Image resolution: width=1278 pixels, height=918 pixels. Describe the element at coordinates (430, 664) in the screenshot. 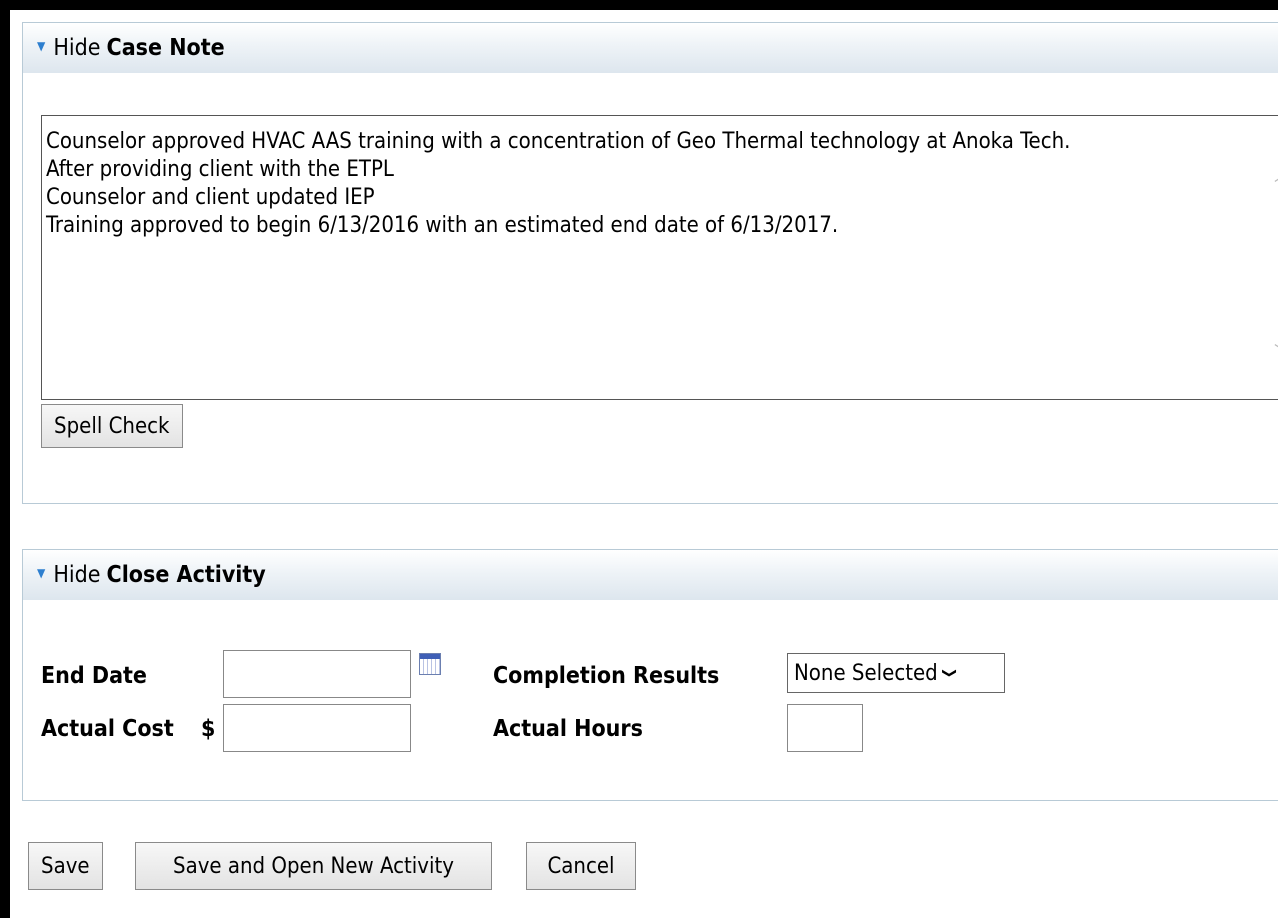

I see `calendar-icon` at that location.